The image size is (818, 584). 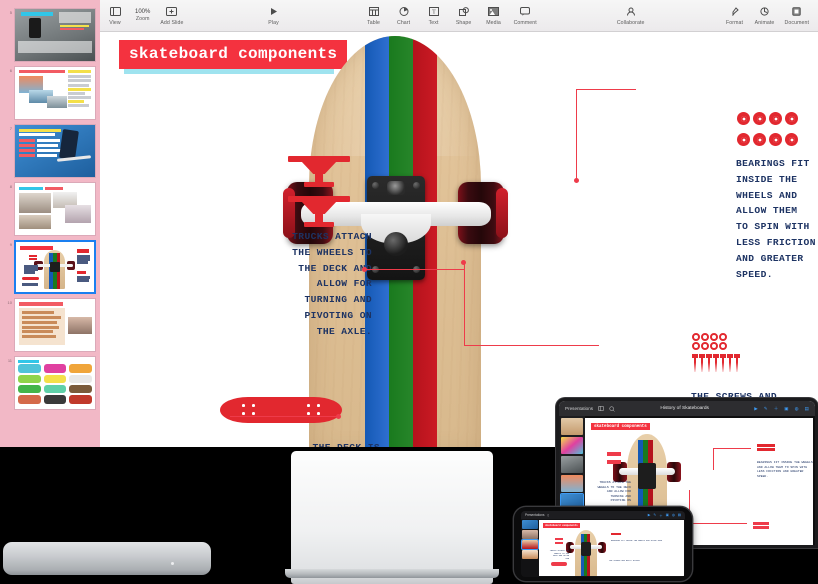 I want to click on leader-line-bearings-v, so click(x=577, y=135).